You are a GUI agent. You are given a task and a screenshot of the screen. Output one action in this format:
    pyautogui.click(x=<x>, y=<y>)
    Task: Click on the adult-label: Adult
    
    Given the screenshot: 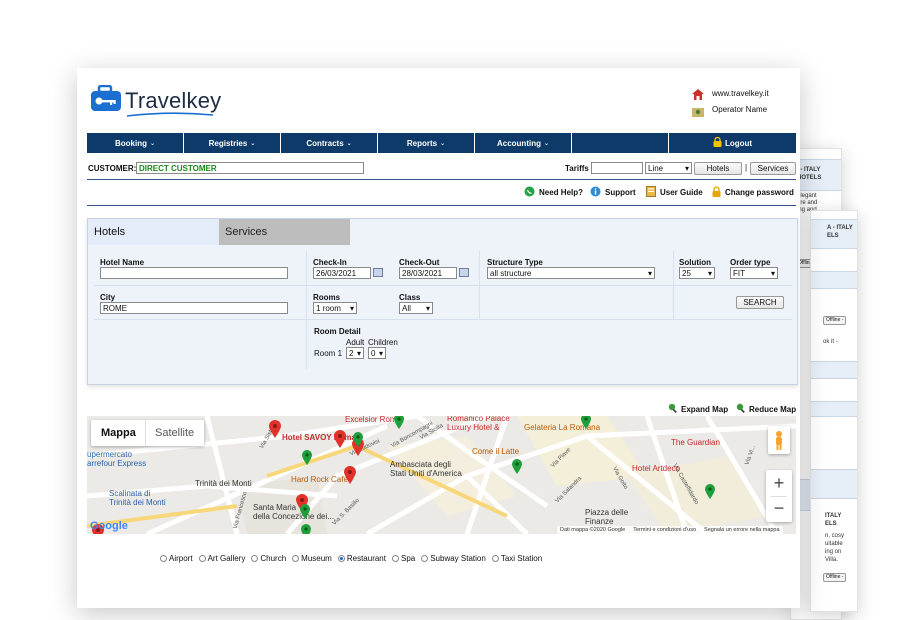 What is the action you would take?
    pyautogui.click(x=355, y=342)
    